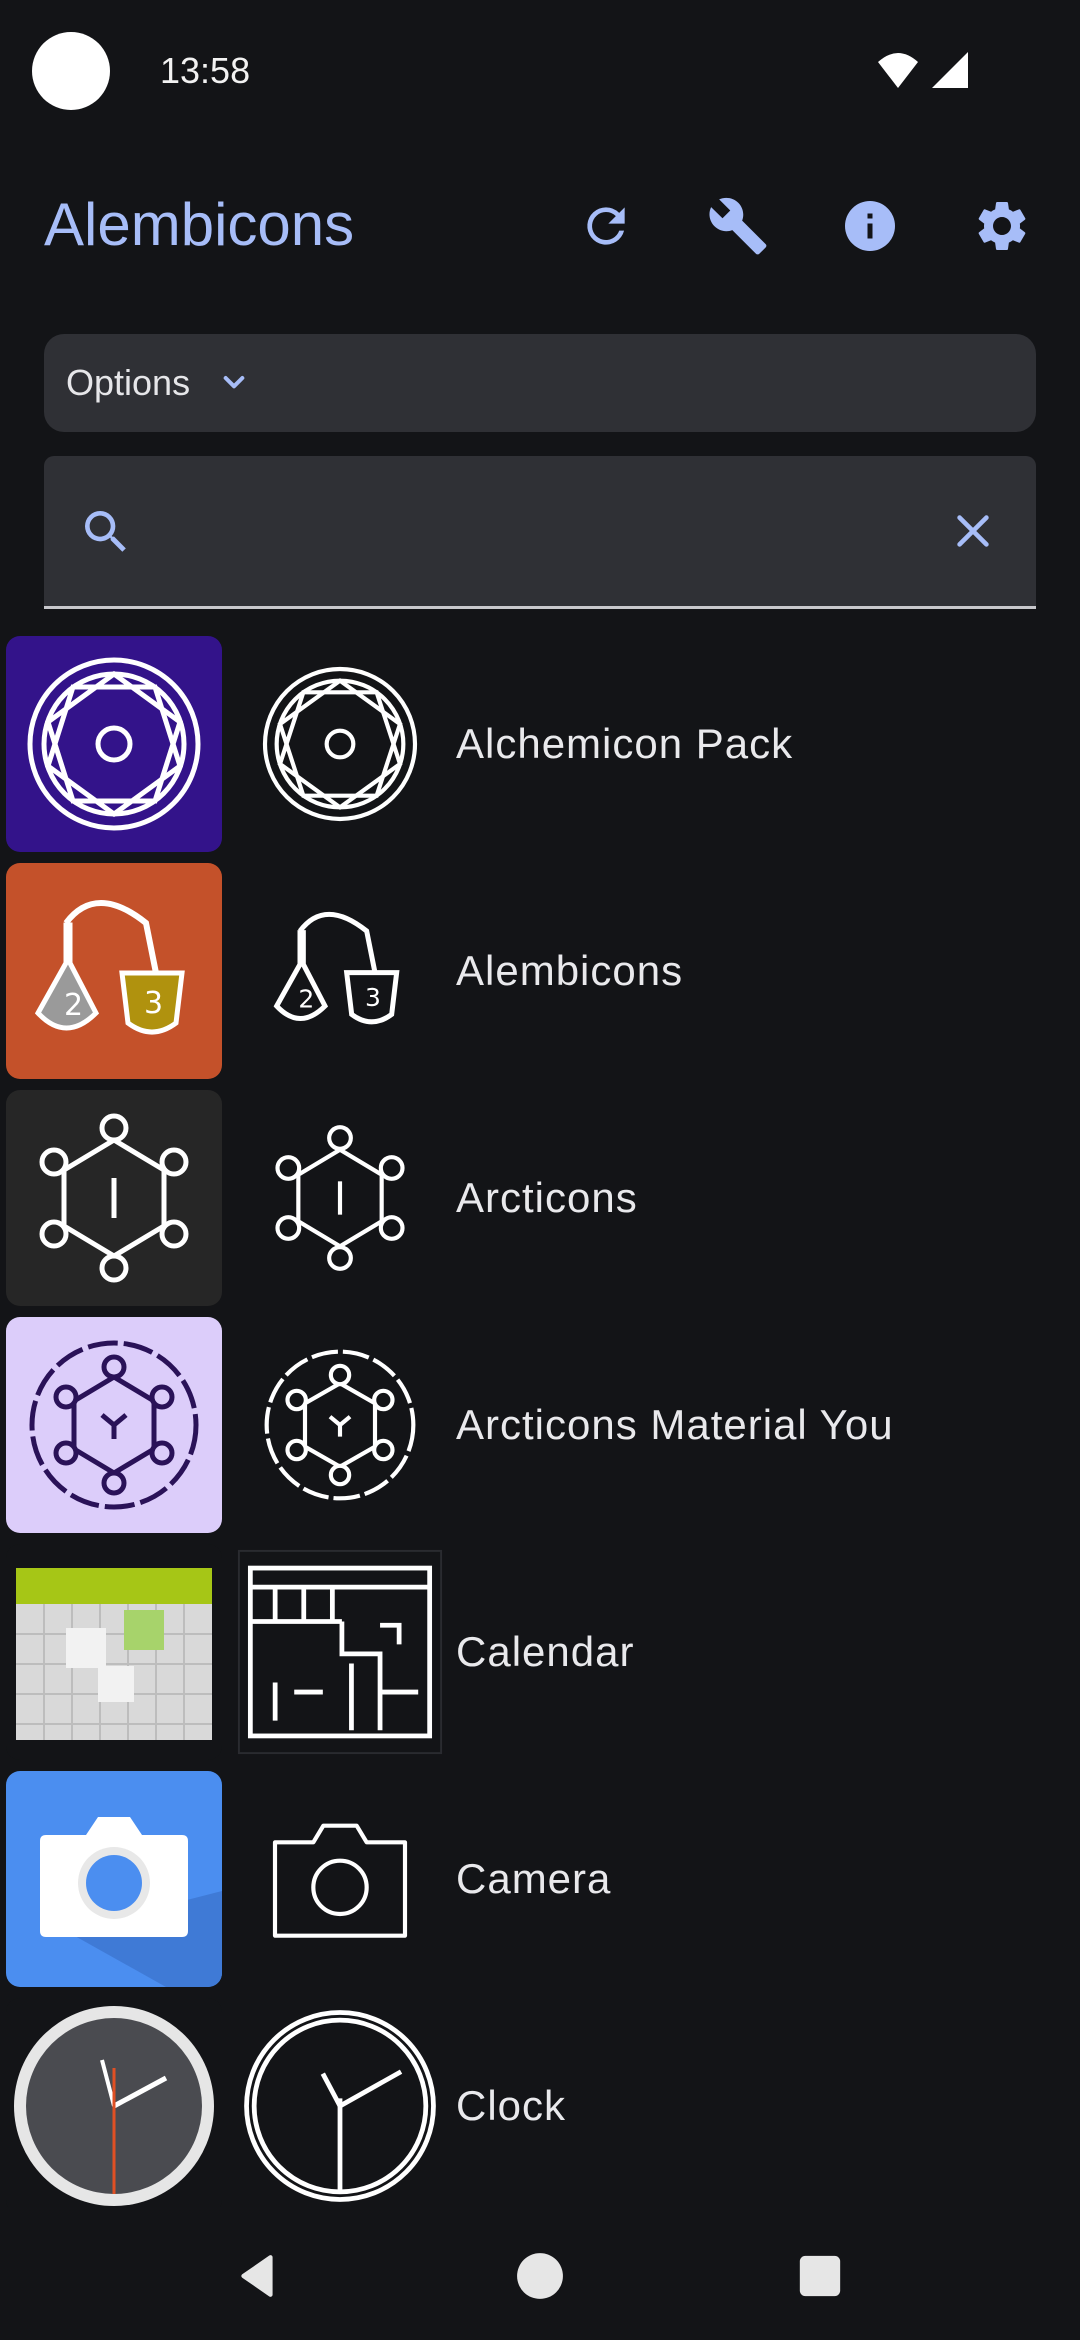 The height and width of the screenshot is (2340, 1080). What do you see at coordinates (114, 1652) in the screenshot?
I see `calendar-original-icon` at bounding box center [114, 1652].